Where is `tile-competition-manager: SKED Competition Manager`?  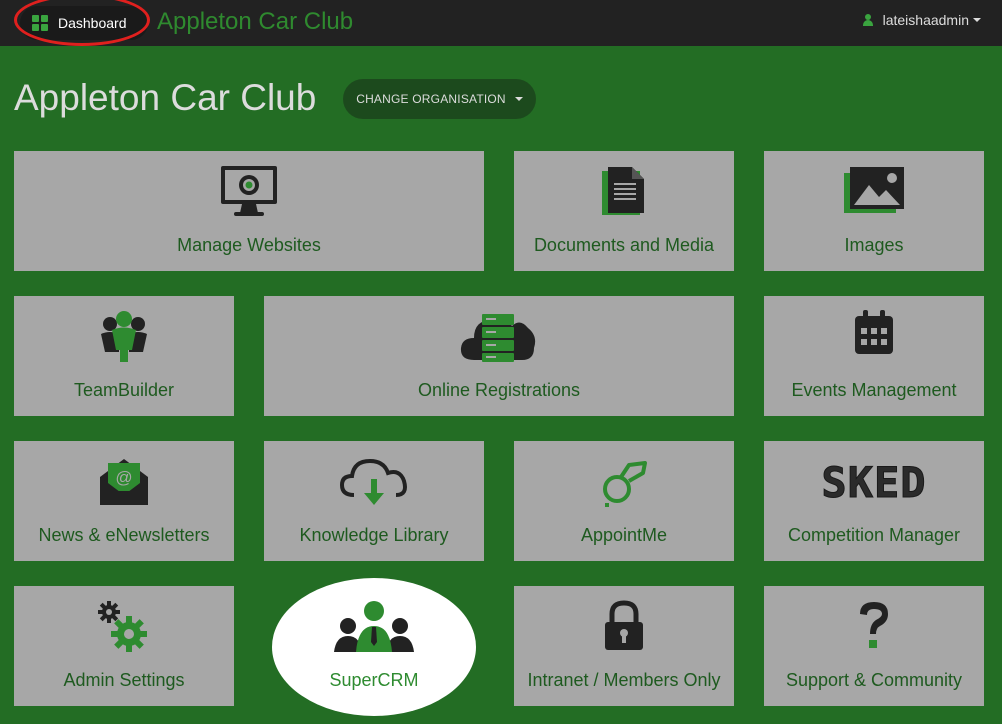 tile-competition-manager: SKED Competition Manager is located at coordinates (874, 501).